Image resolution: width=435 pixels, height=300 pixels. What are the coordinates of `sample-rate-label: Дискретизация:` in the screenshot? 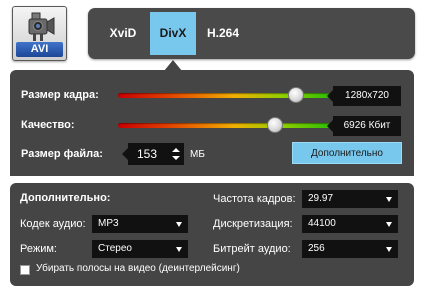 It's located at (253, 224).